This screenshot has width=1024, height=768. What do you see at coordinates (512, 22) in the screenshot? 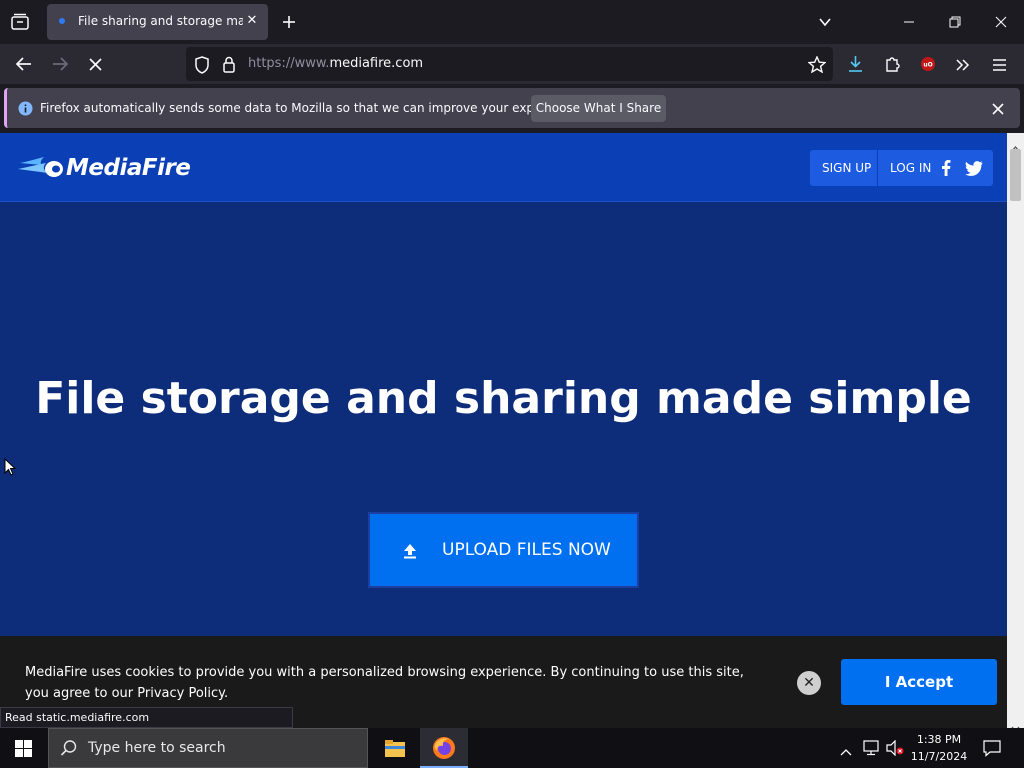
I see `tab-strip: File sharing and storage made s ✕` at bounding box center [512, 22].